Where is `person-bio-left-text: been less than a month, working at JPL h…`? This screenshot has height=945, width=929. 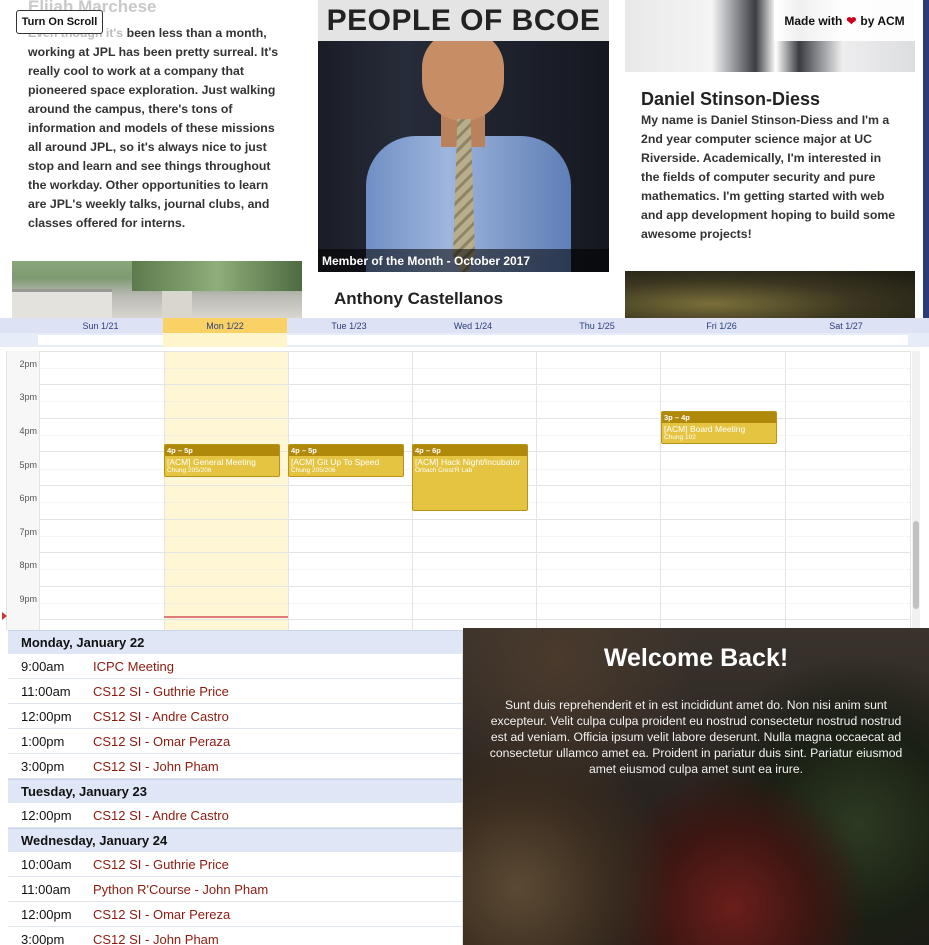
person-bio-left-text: been less than a month, working at JPL h… is located at coordinates (153, 128).